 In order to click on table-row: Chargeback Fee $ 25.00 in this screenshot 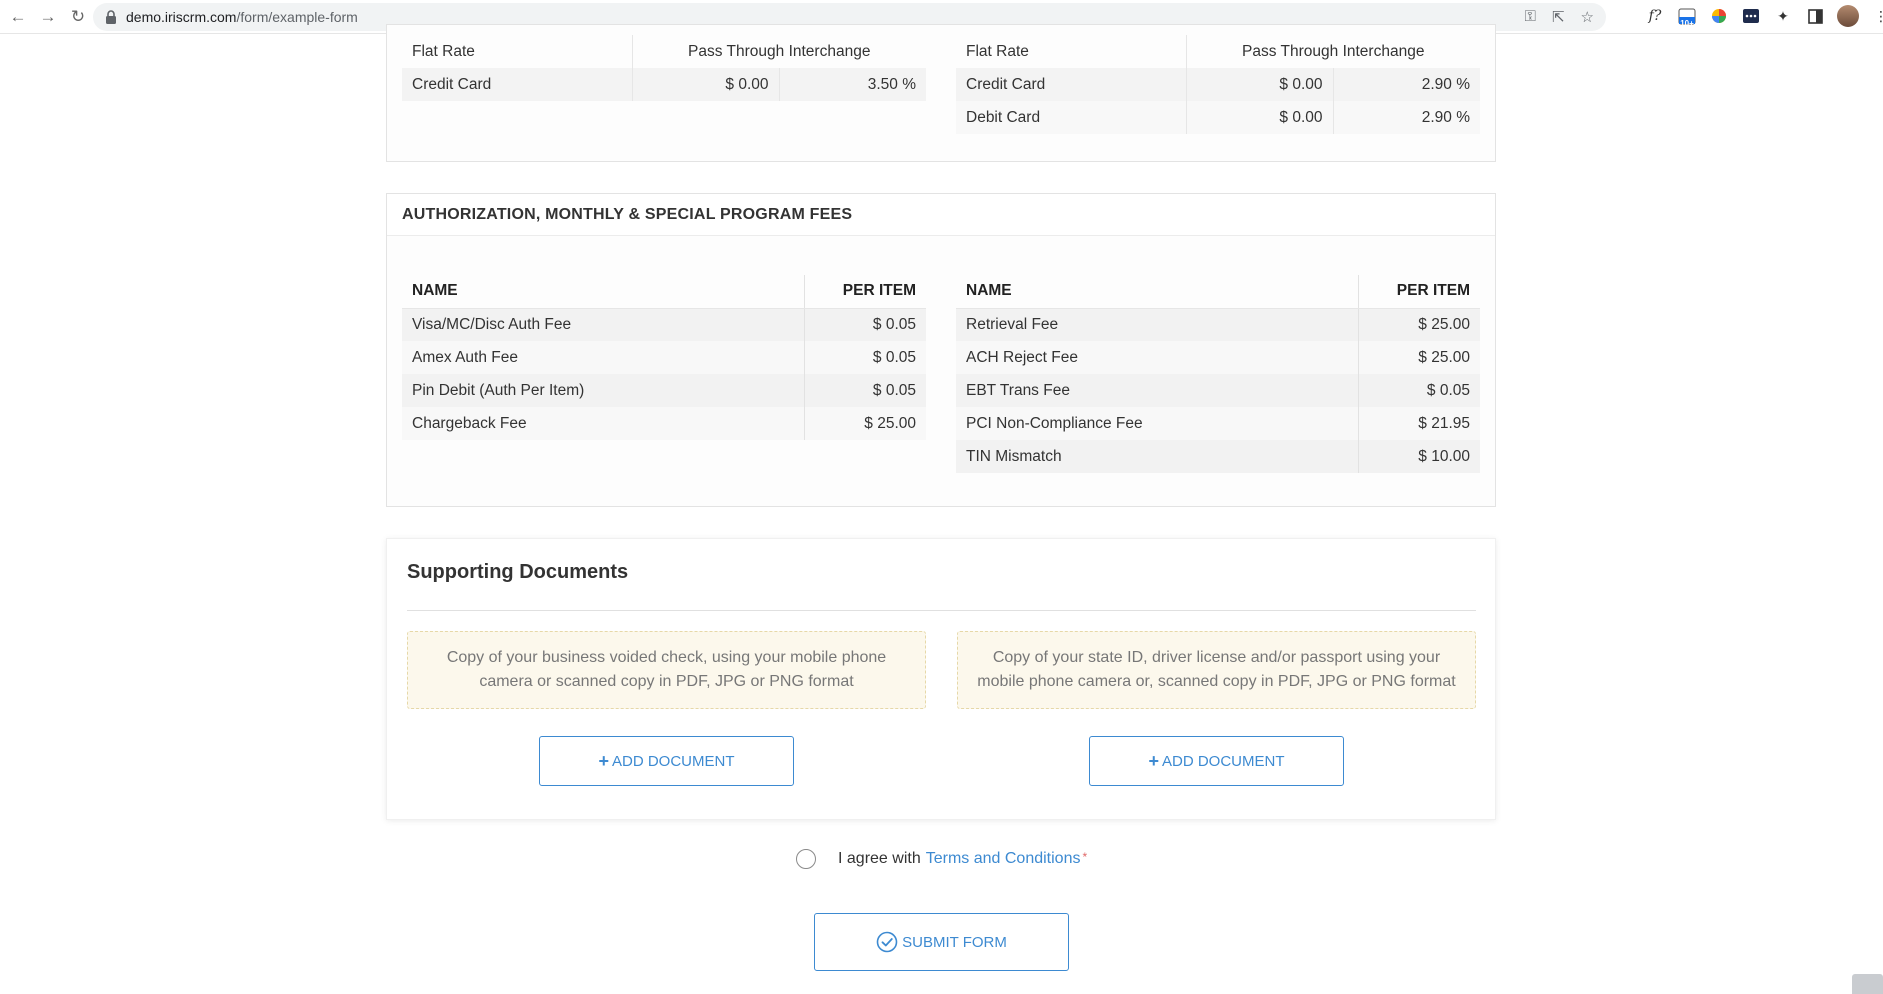, I will do `click(664, 423)`.